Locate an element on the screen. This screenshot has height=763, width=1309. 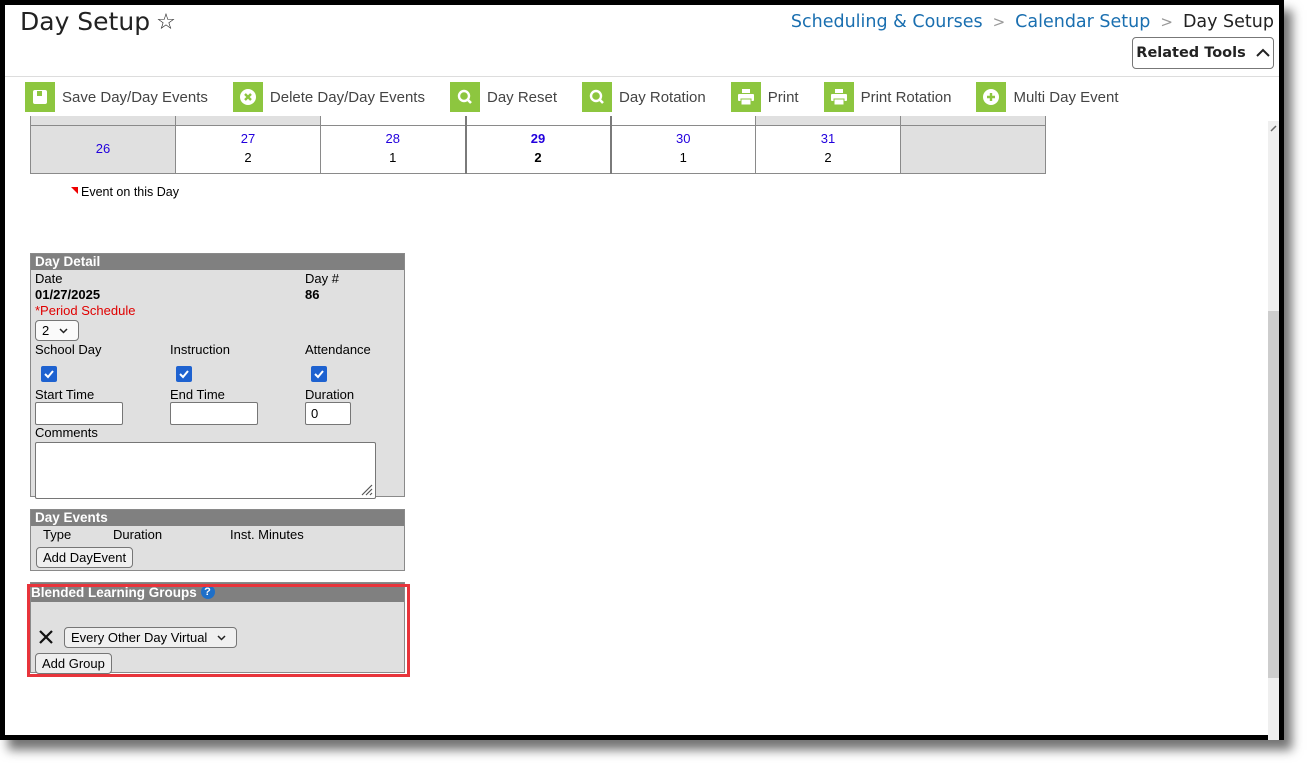
calendar-empty-cell is located at coordinates (973, 149).